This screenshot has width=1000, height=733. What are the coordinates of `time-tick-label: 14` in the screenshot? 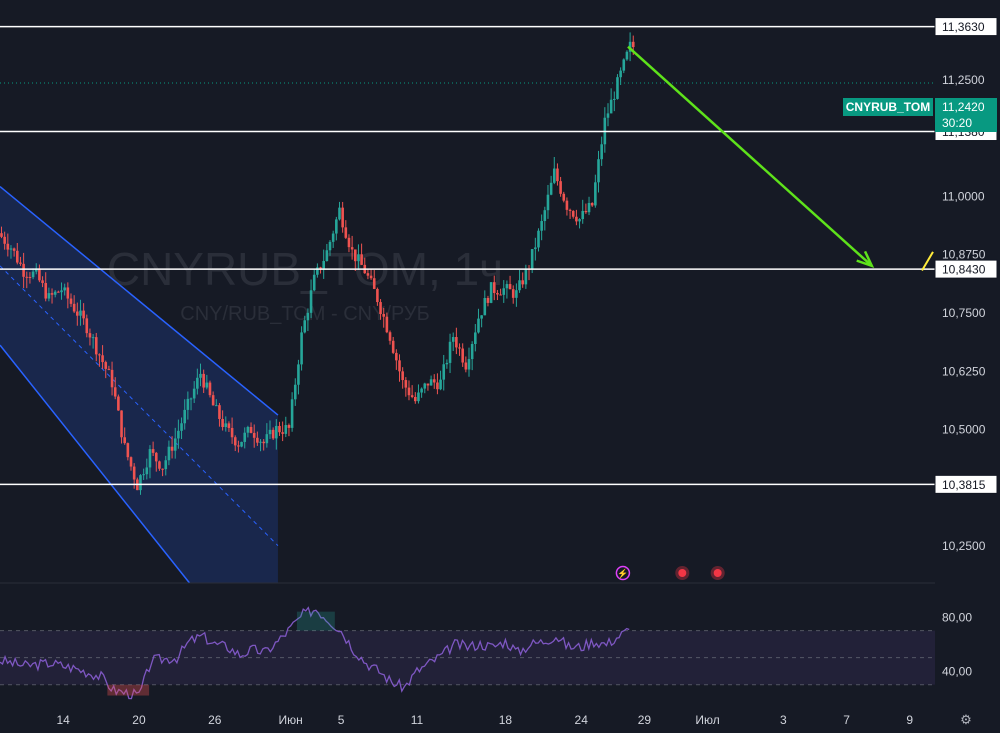 It's located at (63, 720).